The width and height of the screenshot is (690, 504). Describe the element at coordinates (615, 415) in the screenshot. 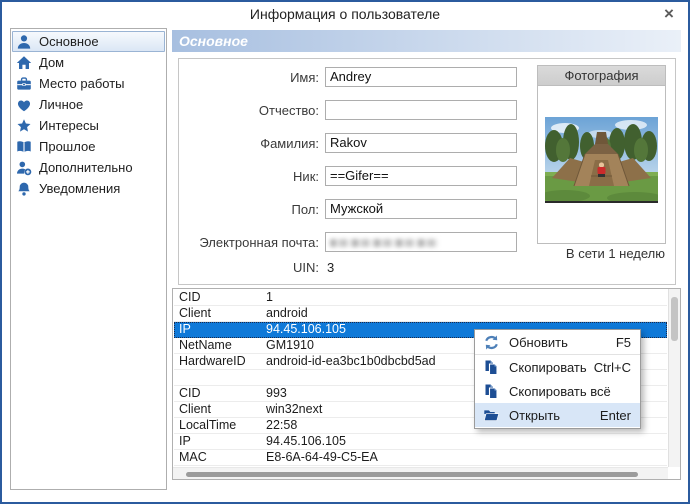

I see `context-menu-item-shortcut: Enter` at that location.